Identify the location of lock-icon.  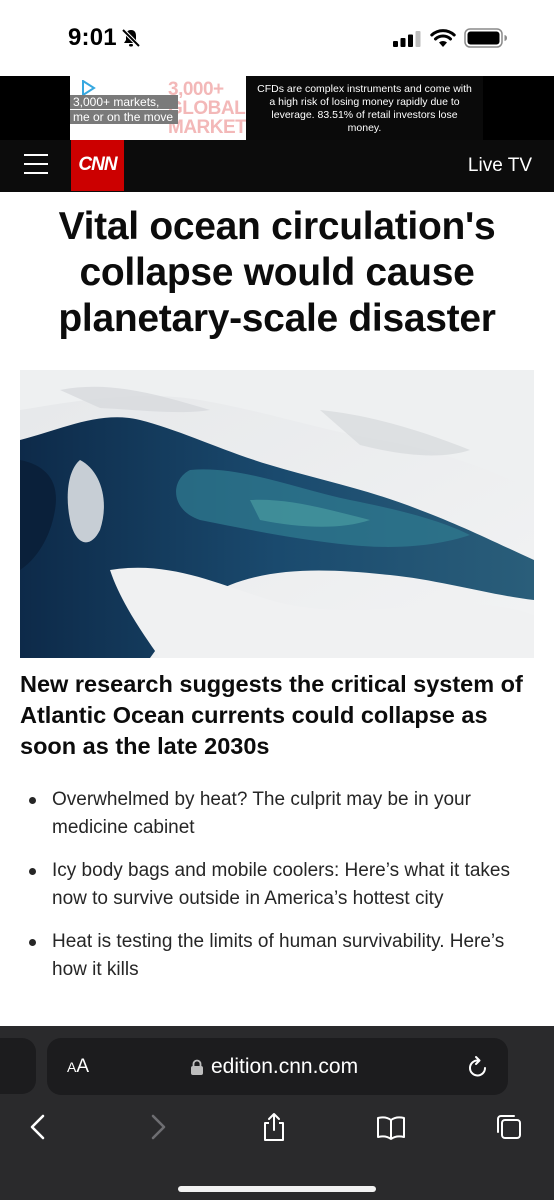
(197, 1067).